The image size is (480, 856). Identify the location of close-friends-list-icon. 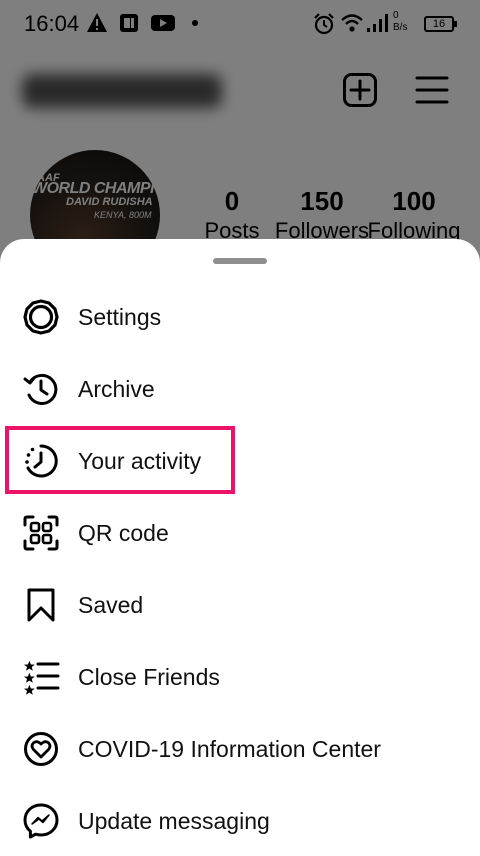
(42, 677).